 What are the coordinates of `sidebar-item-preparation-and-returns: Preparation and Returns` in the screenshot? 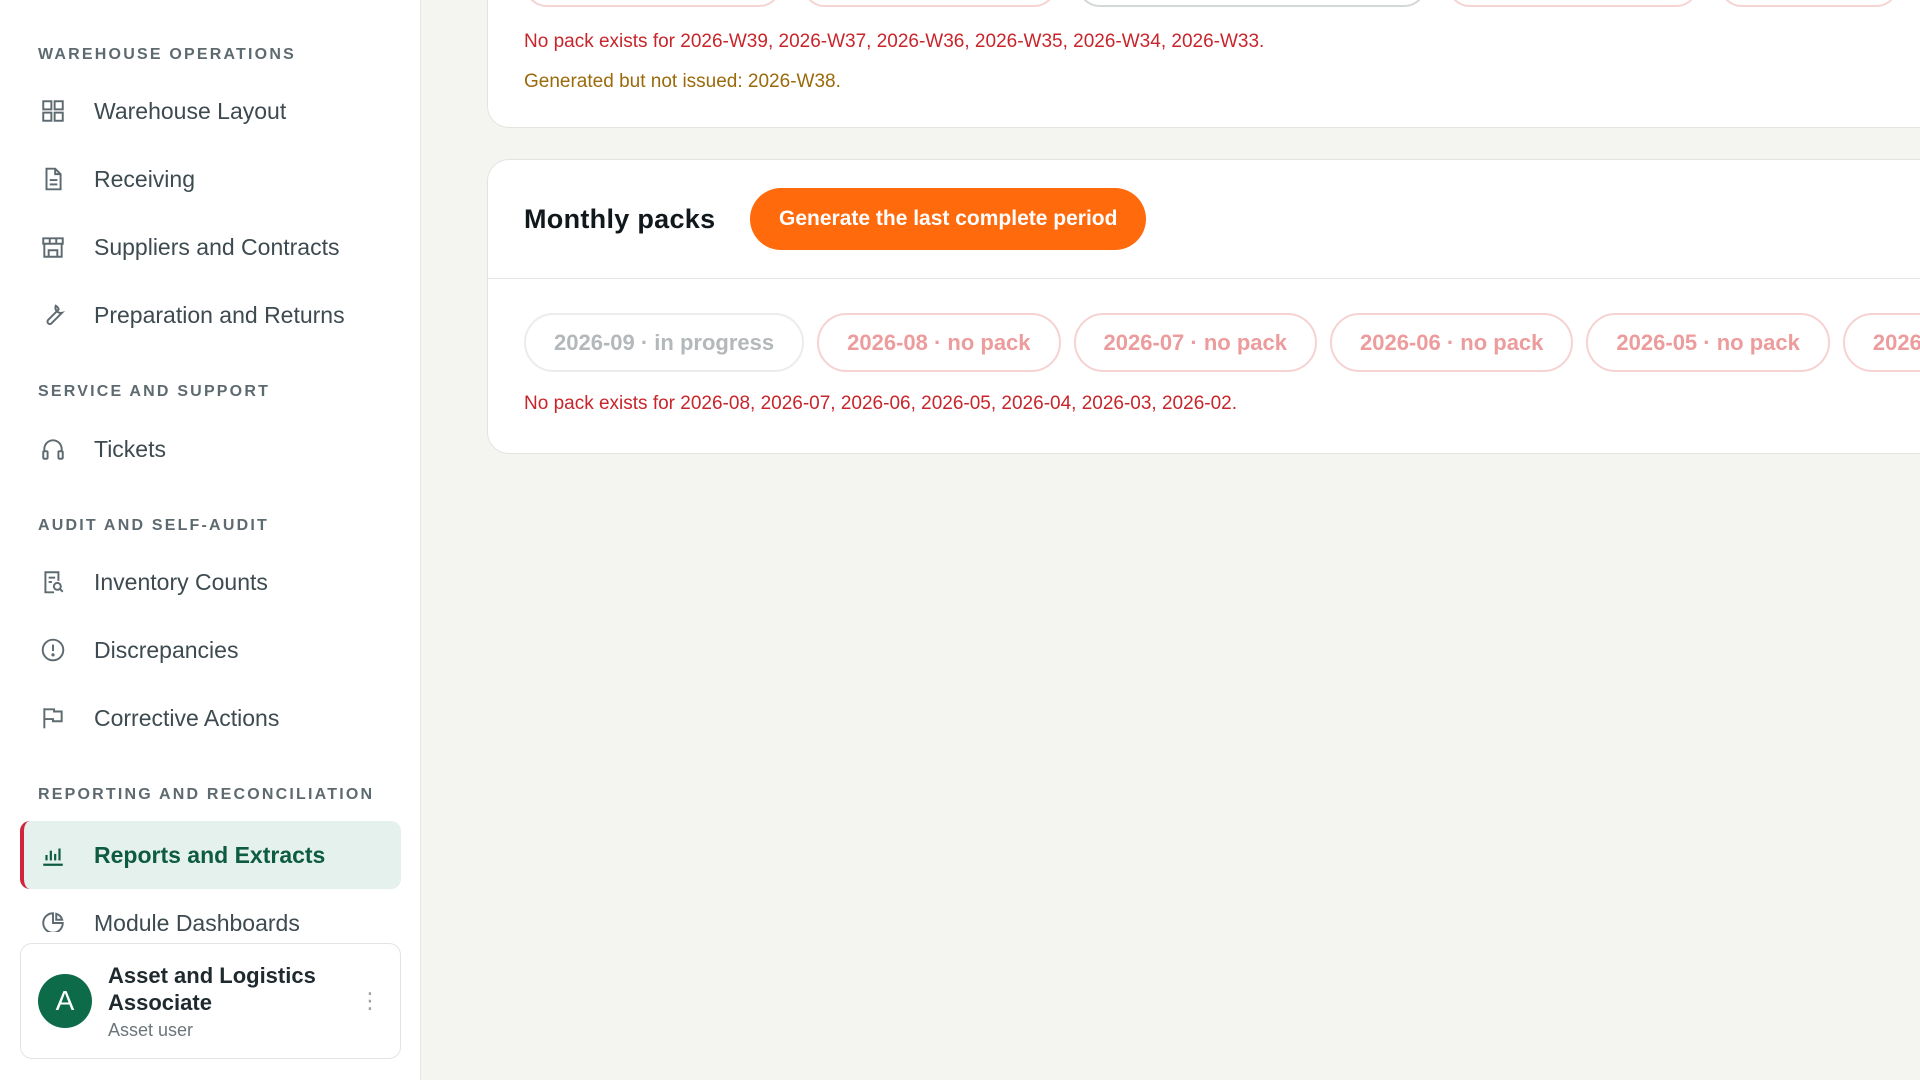 It's located at (210, 315).